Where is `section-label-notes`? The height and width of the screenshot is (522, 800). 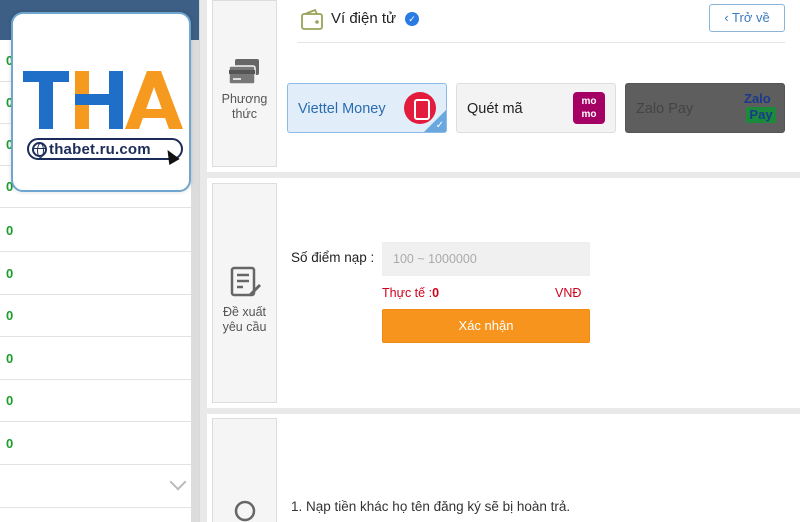 section-label-notes is located at coordinates (244, 470).